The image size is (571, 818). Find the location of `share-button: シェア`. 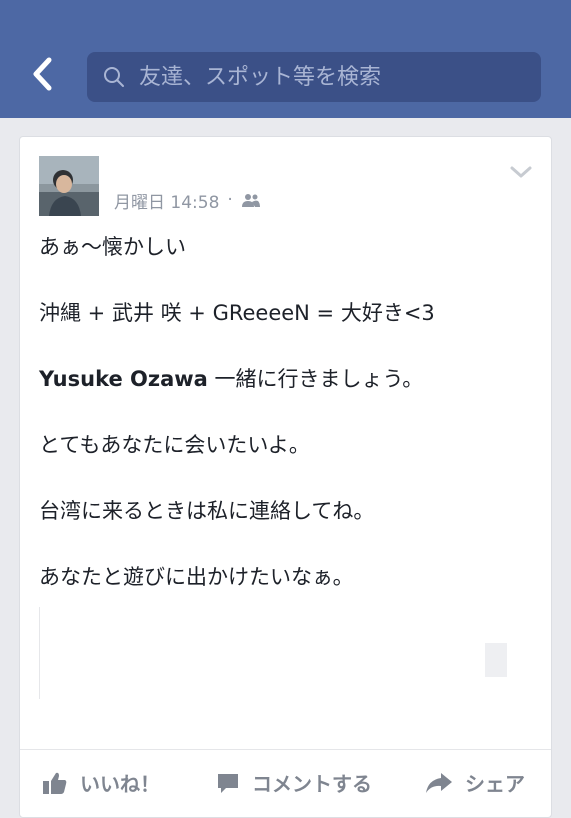

share-button: シェア is located at coordinates (475, 782).